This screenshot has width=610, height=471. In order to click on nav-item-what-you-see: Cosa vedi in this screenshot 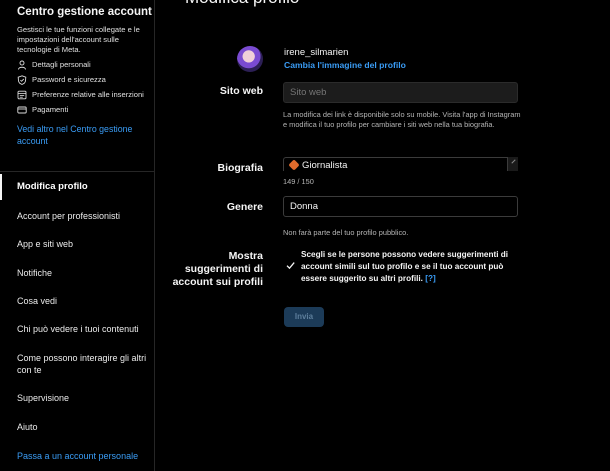, I will do `click(83, 301)`.